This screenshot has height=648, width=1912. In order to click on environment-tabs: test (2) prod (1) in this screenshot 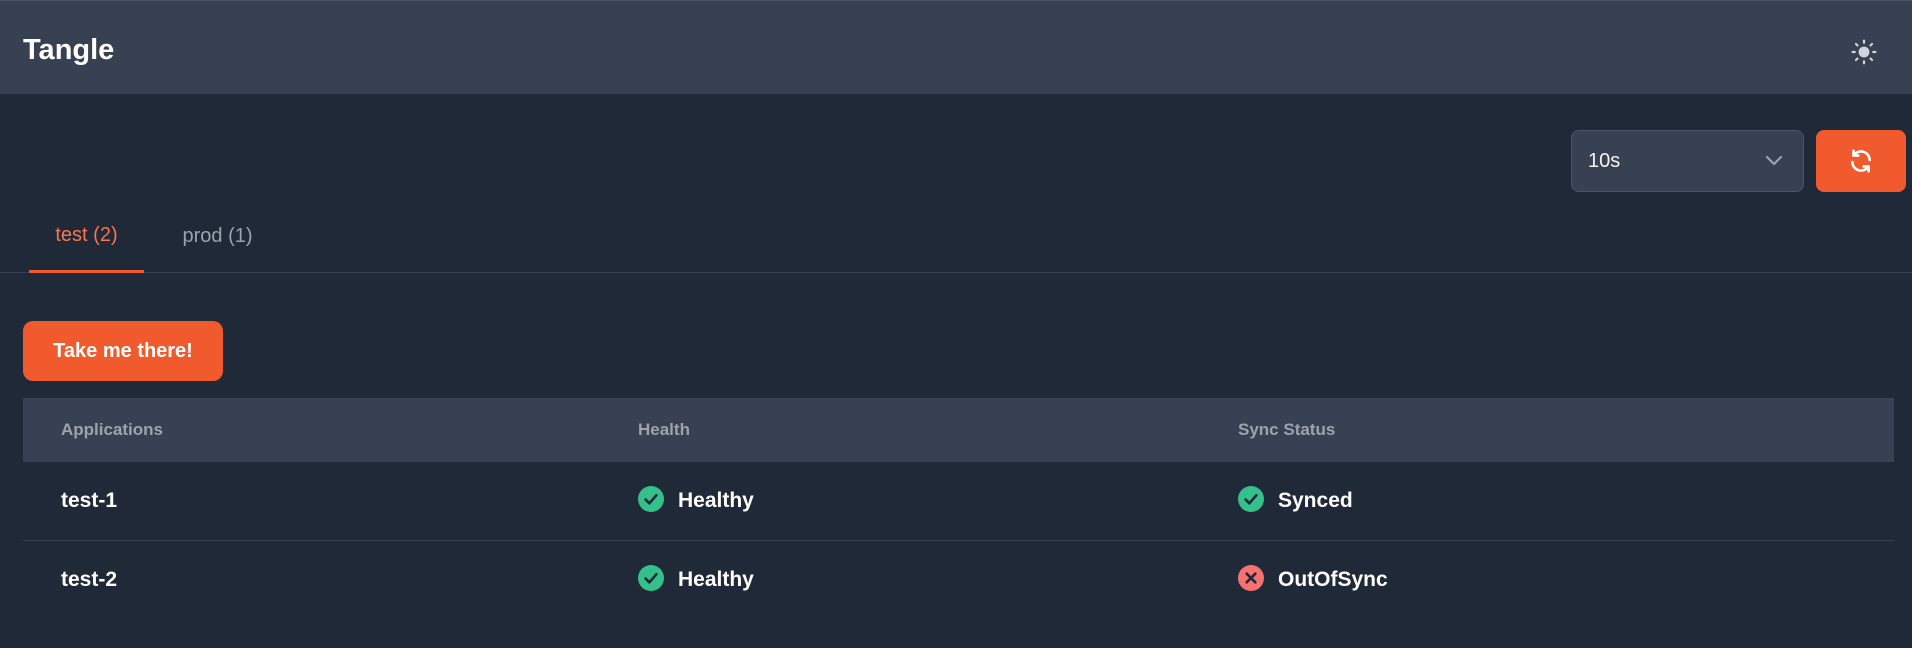, I will do `click(956, 236)`.